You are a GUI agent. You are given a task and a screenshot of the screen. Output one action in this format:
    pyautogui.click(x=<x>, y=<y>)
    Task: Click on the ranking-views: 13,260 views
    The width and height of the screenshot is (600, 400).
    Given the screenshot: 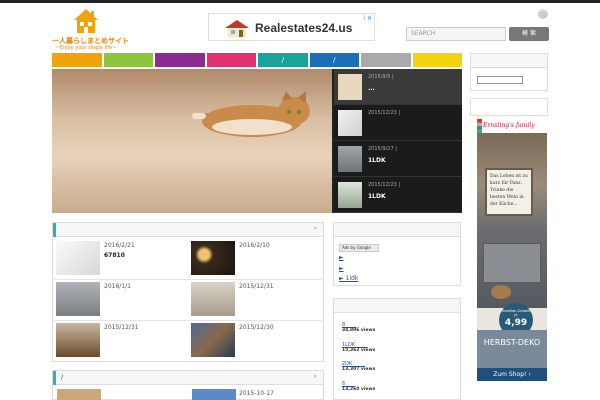 What is the action you would take?
    pyautogui.click(x=359, y=389)
    